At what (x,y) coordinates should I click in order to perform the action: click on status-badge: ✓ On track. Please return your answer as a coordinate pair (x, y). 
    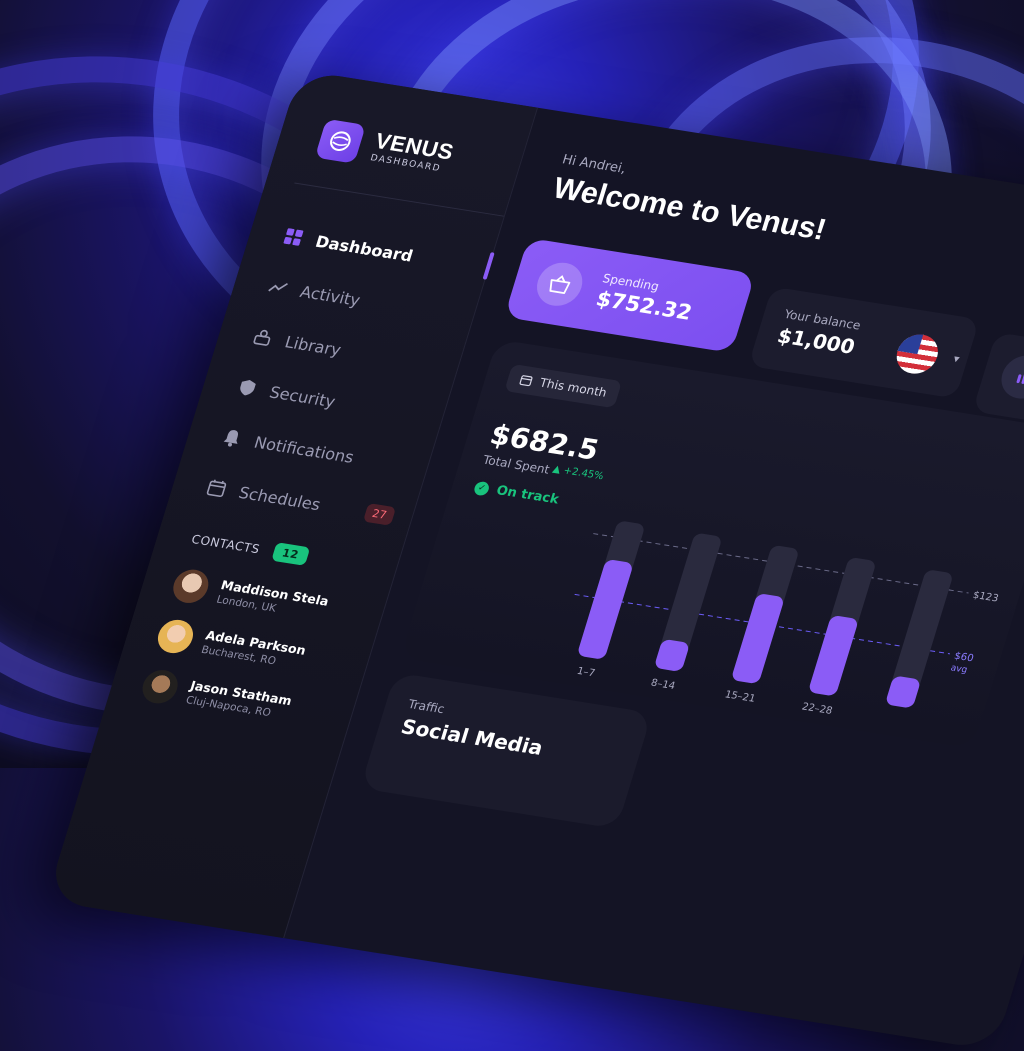
    Looking at the image, I should click on (516, 494).